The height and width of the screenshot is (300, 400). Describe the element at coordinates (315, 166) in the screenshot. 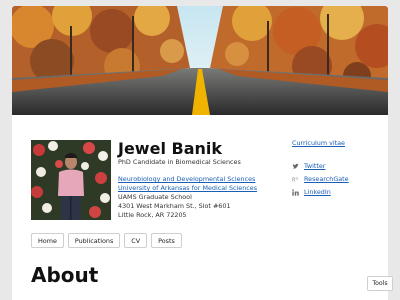

I see `social-label: Twitter` at that location.